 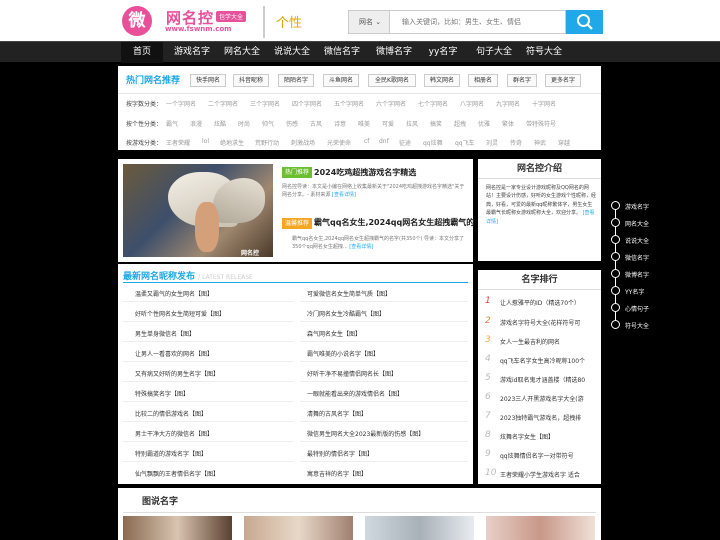 What do you see at coordinates (436, 123) in the screenshot?
I see `category-link: 搞笑` at bounding box center [436, 123].